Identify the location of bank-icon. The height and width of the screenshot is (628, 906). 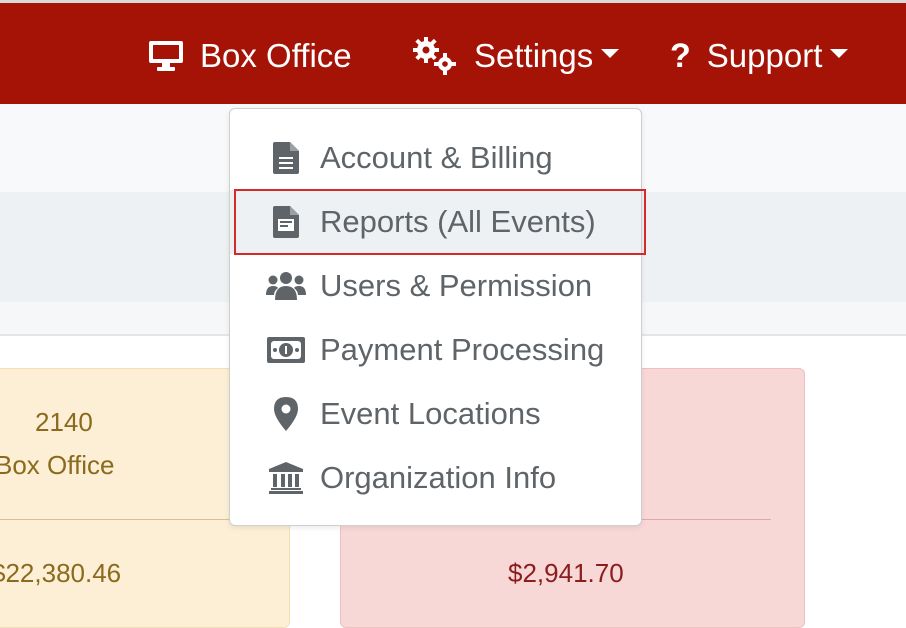
(286, 478).